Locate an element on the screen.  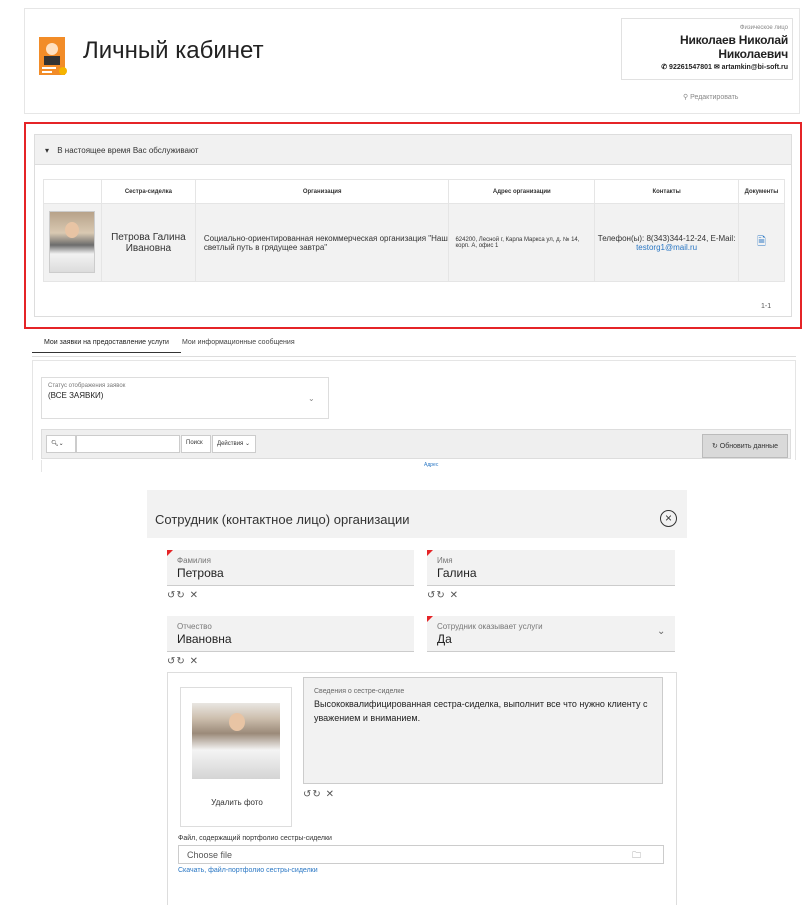
mail-icon: ✉ is located at coordinates (716, 67).